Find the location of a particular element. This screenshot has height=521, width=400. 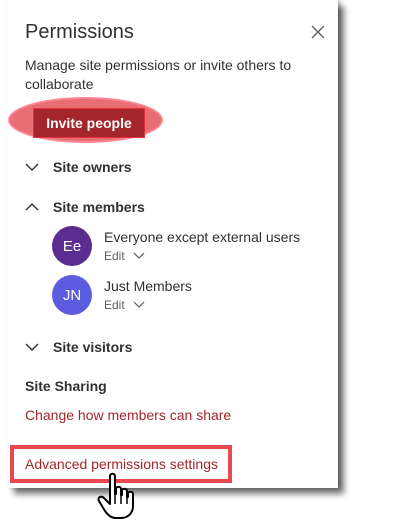

section-site-visitors: Site visitors is located at coordinates (78, 347).